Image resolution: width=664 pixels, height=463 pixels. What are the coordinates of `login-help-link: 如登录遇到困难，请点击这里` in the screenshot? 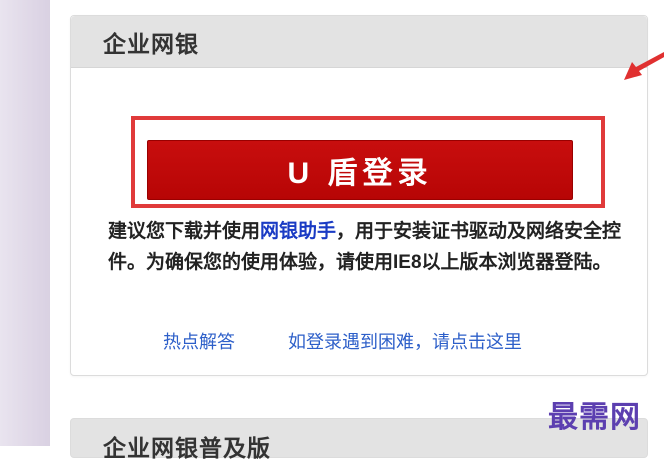 It's located at (405, 342).